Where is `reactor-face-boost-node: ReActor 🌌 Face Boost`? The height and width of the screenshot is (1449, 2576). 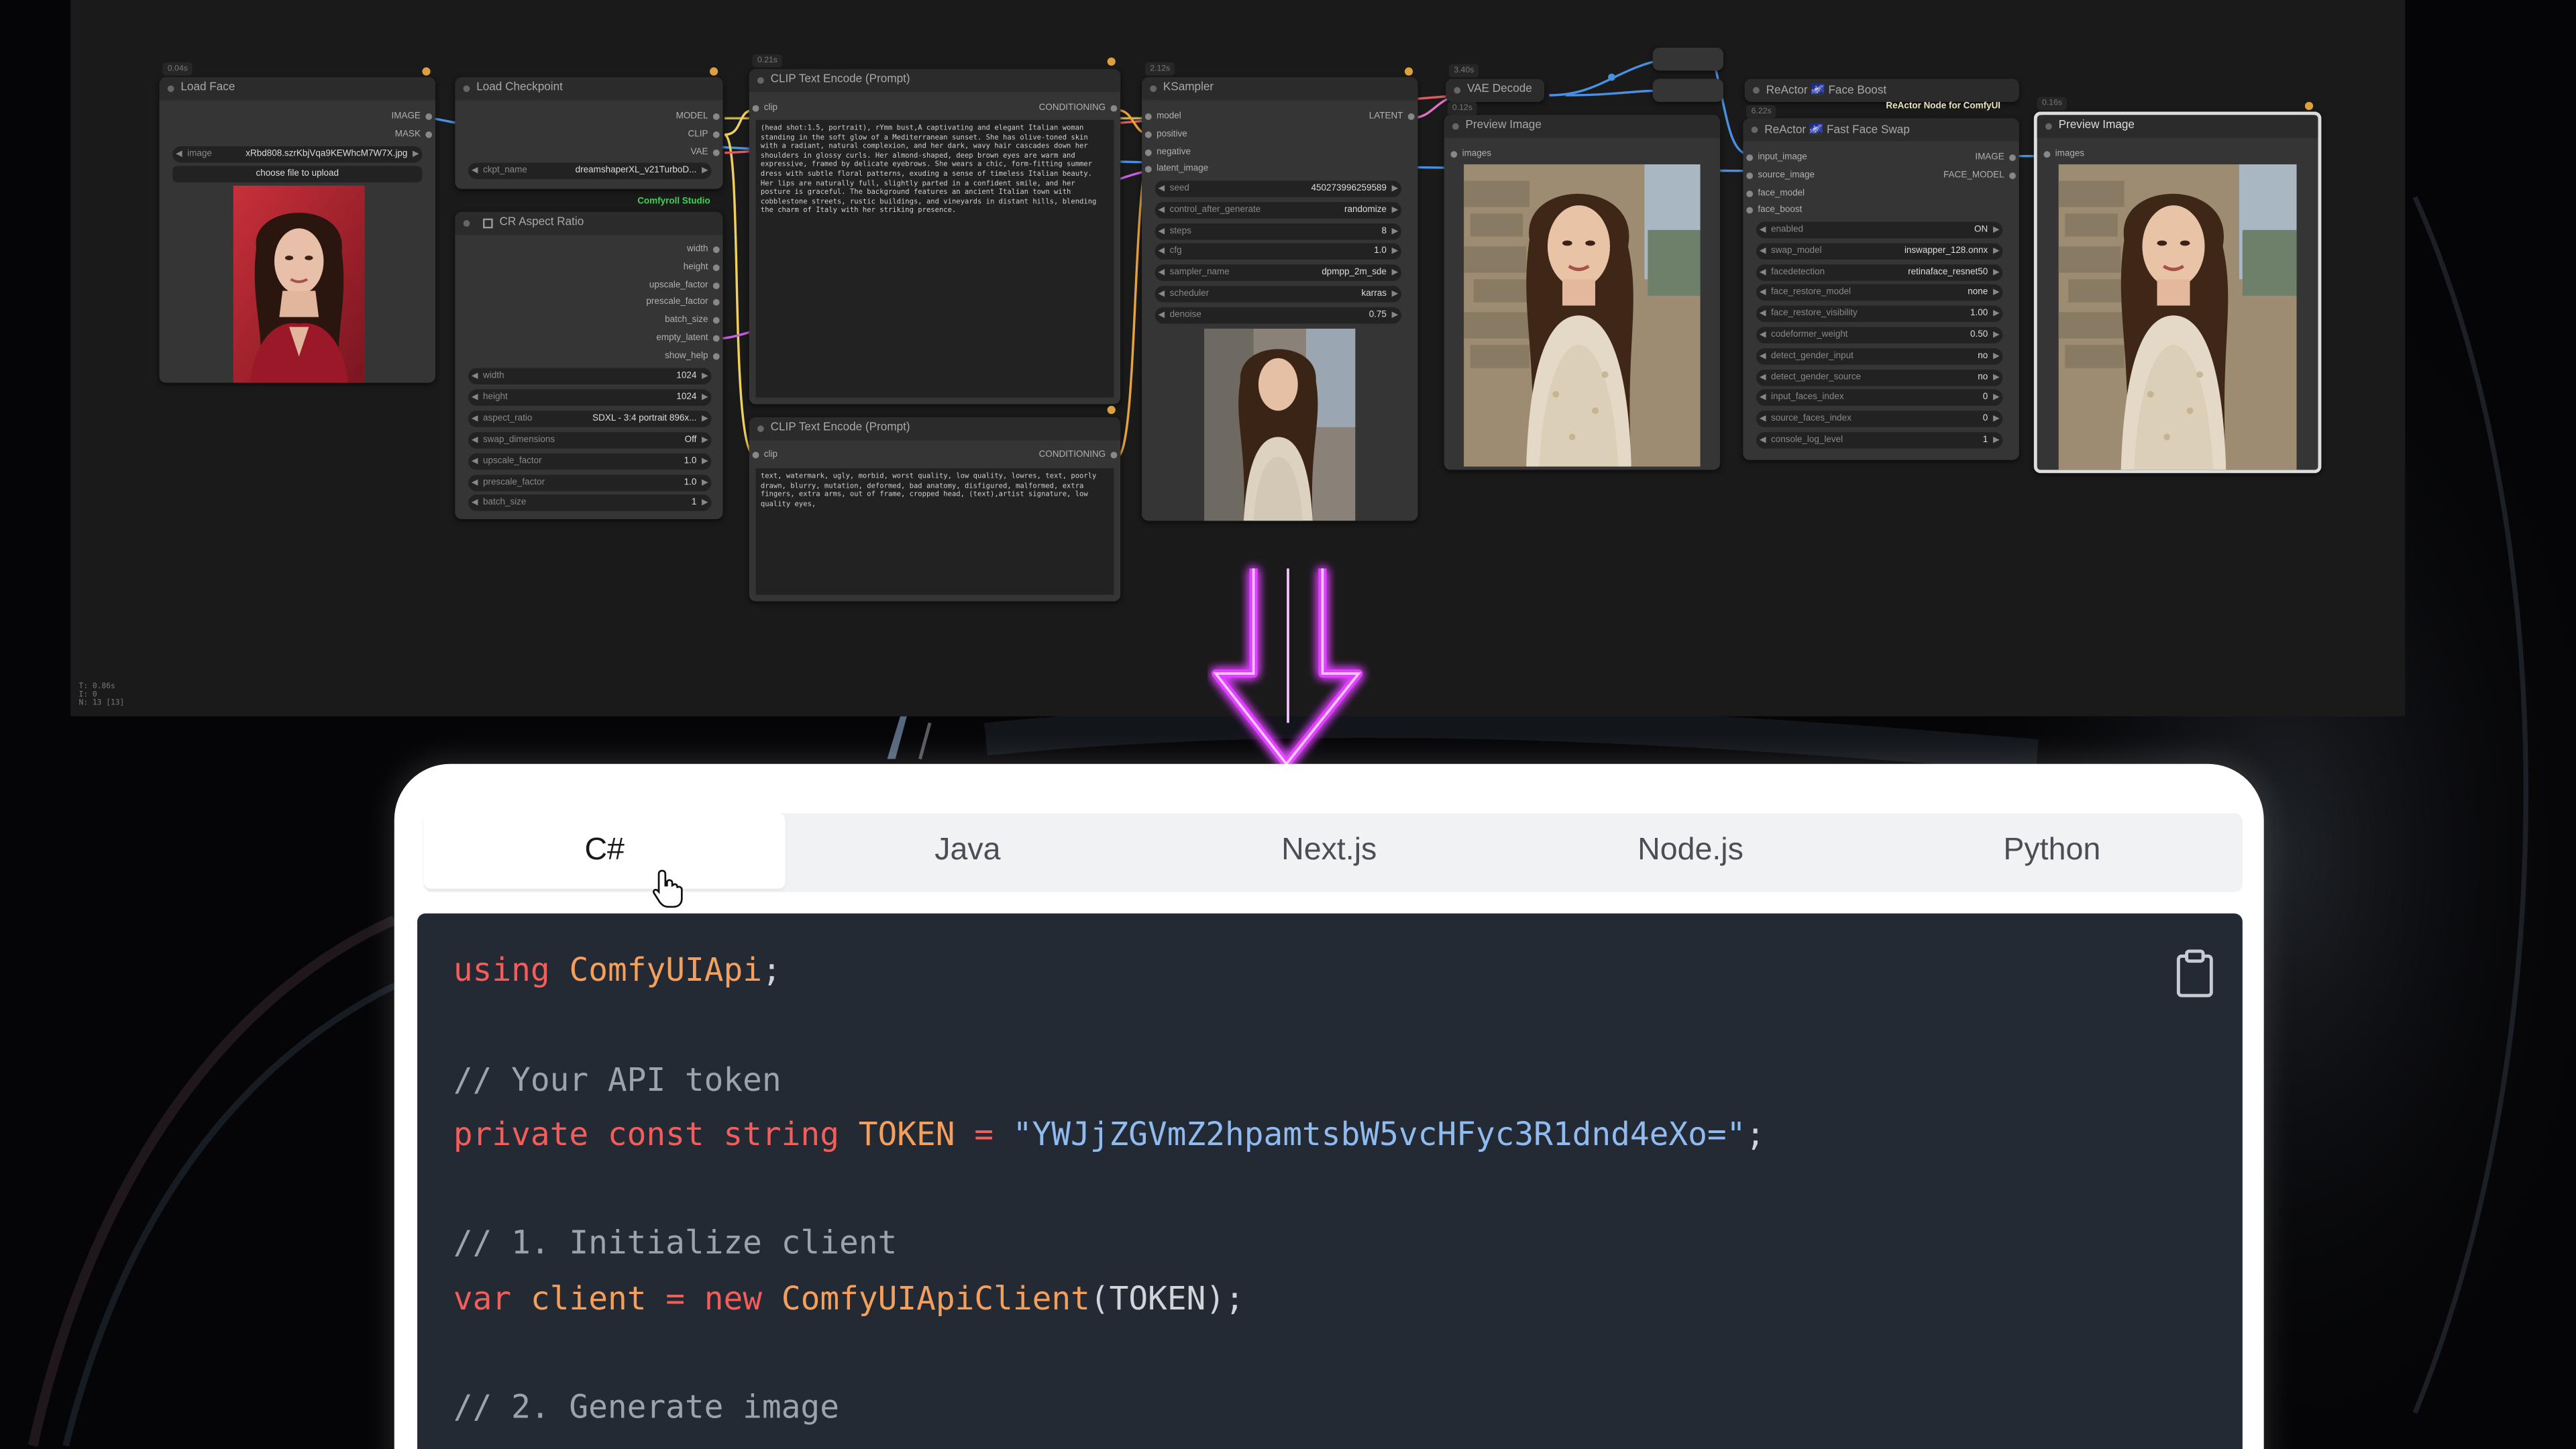
reactor-face-boost-node: ReActor 🌌 Face Boost is located at coordinates (1881, 90).